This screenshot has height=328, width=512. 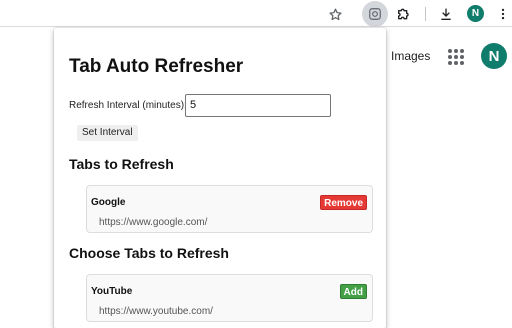 What do you see at coordinates (156, 311) in the screenshot?
I see `tab-url: https://www.youtube.com/` at bounding box center [156, 311].